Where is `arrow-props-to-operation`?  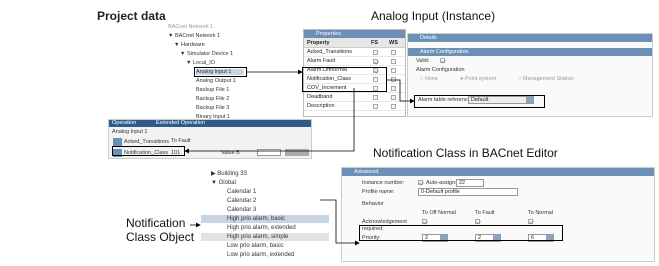 arrow-props-to-operation is located at coordinates (269, 121).